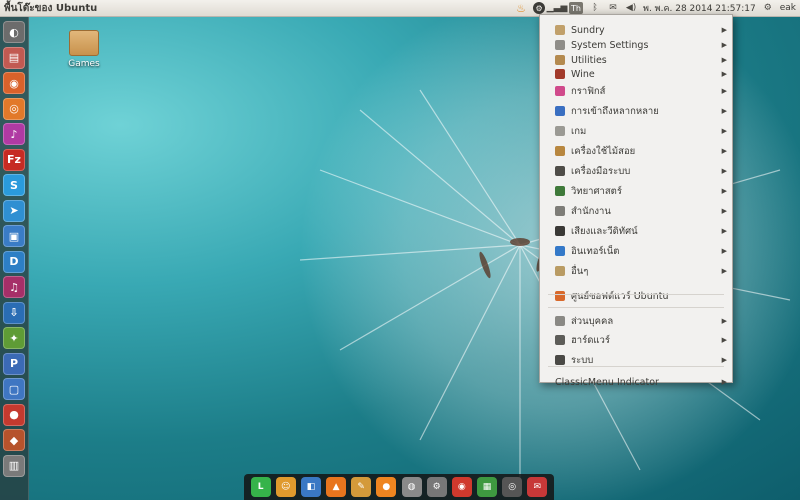 The width and height of the screenshot is (800, 500). What do you see at coordinates (14, 389) in the screenshot?
I see `virtualbox-icon: ▢` at bounding box center [14, 389].